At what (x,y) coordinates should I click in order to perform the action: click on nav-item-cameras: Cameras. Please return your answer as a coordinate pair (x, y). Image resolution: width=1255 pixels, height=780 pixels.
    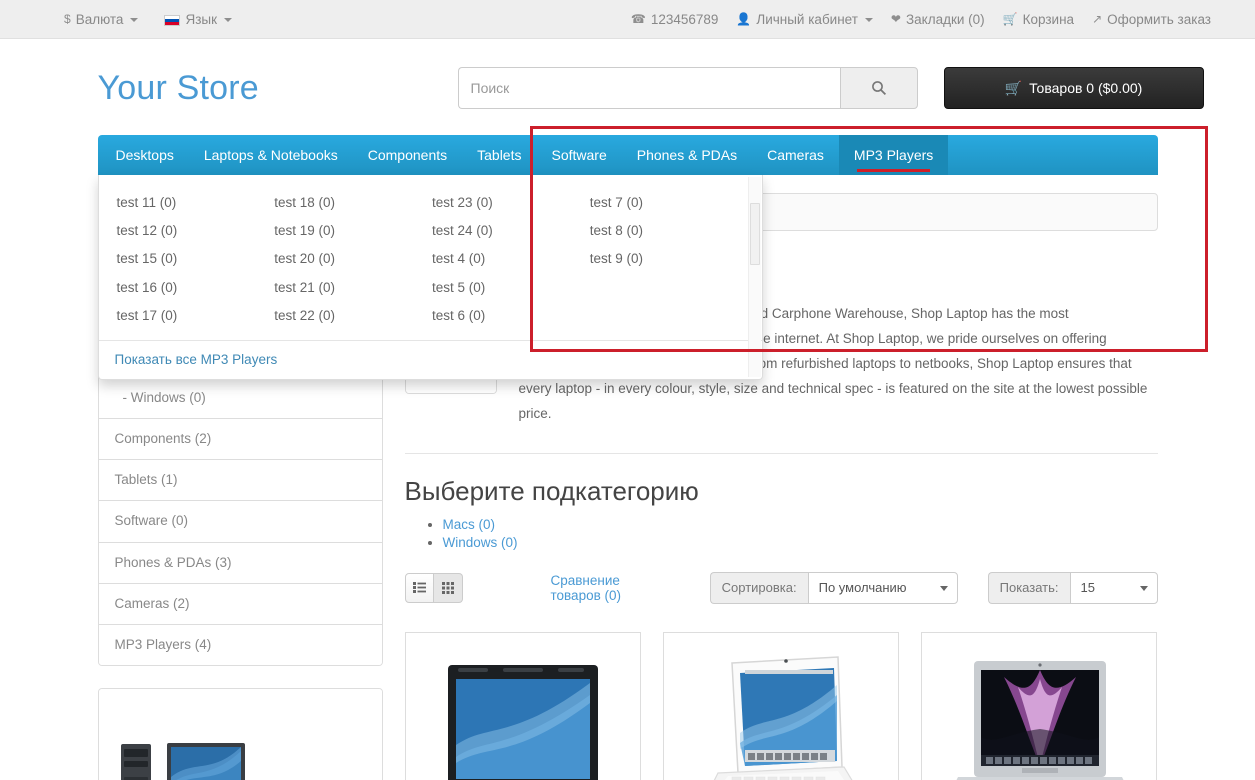
    Looking at the image, I should click on (795, 155).